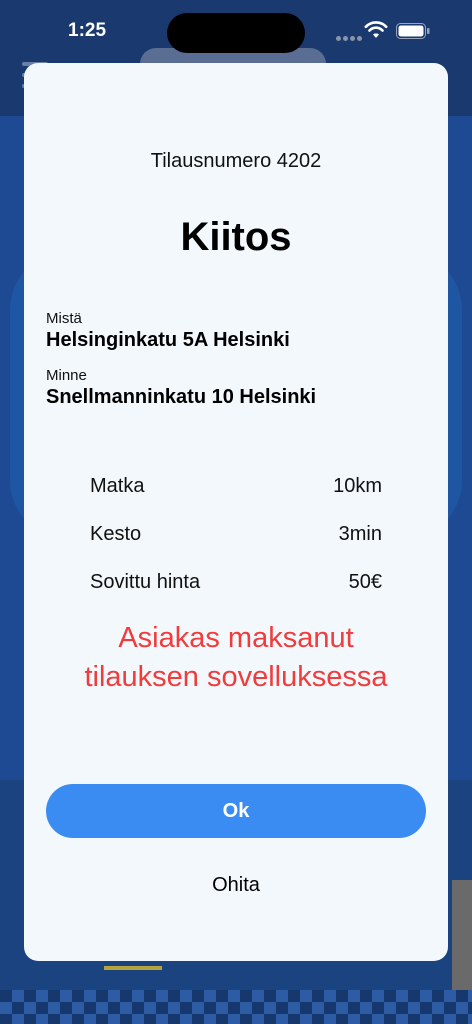 Image resolution: width=472 pixels, height=1024 pixels. Describe the element at coordinates (133, 968) in the screenshot. I see `background-accent-line` at that location.